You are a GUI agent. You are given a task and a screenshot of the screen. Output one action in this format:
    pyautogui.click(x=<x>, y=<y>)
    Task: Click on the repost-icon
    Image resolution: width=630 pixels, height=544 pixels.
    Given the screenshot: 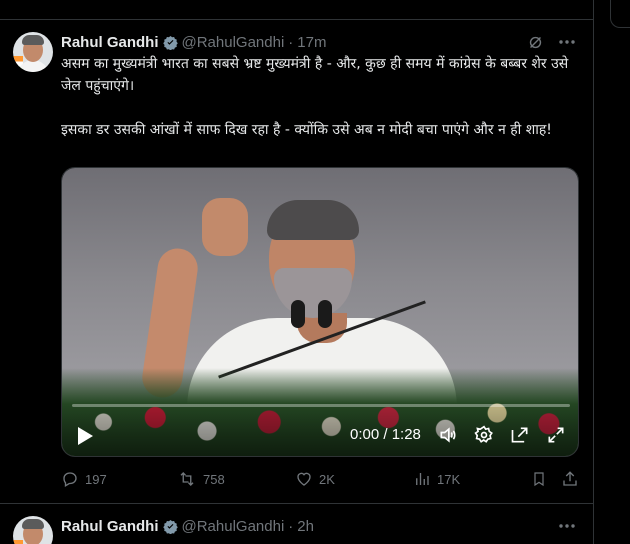 What is the action you would take?
    pyautogui.click(x=187, y=479)
    